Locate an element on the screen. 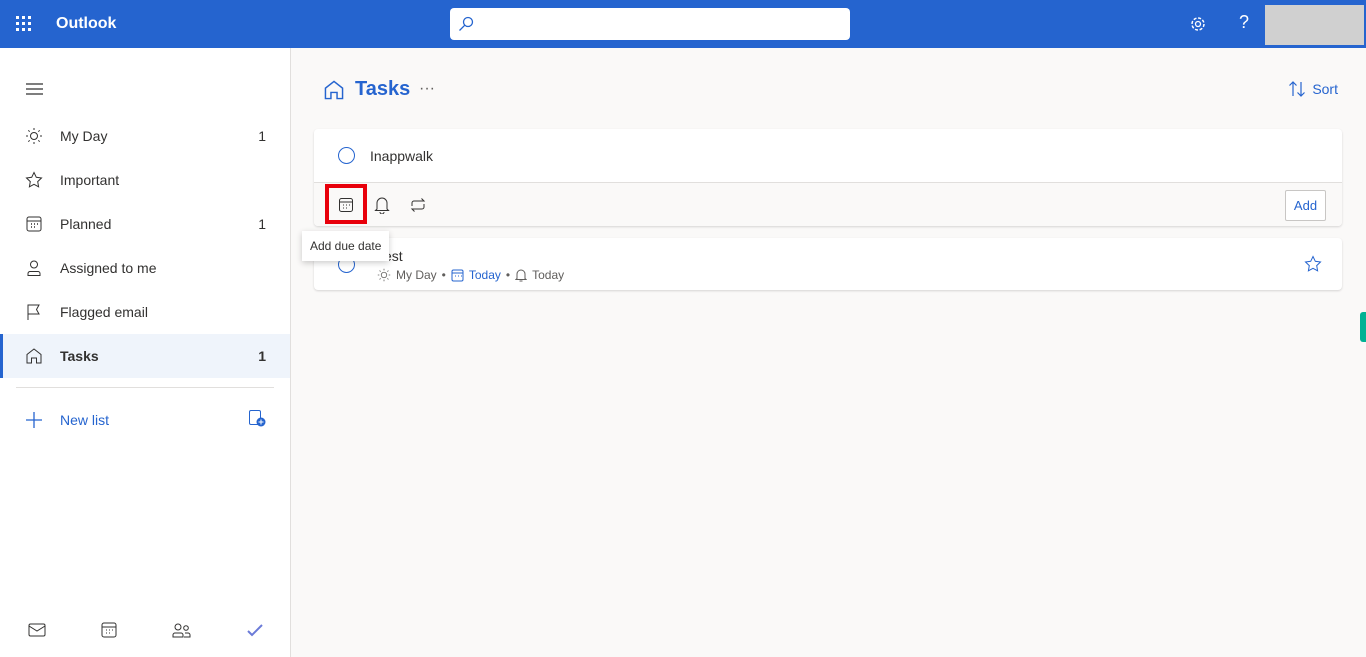 This screenshot has height=657, width=1366. page-title: Tasks is located at coordinates (366, 89).